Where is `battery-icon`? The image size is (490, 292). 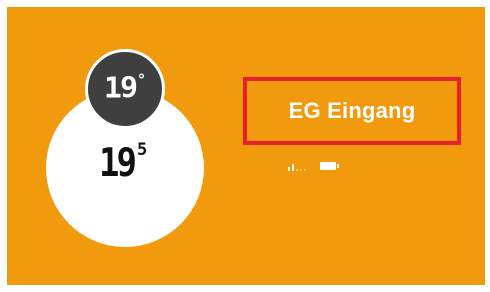 battery-icon is located at coordinates (329, 166).